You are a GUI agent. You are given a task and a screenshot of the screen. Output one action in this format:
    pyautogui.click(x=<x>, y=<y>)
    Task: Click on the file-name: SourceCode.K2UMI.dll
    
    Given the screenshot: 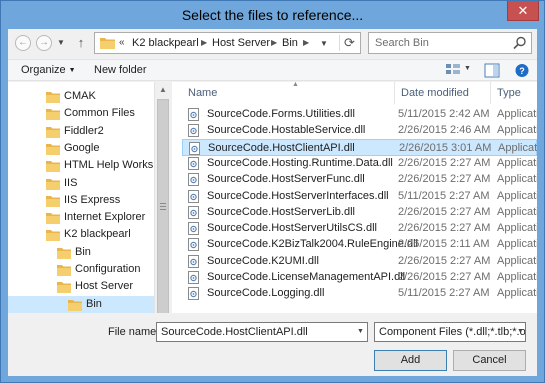 What is the action you would take?
    pyautogui.click(x=263, y=260)
    